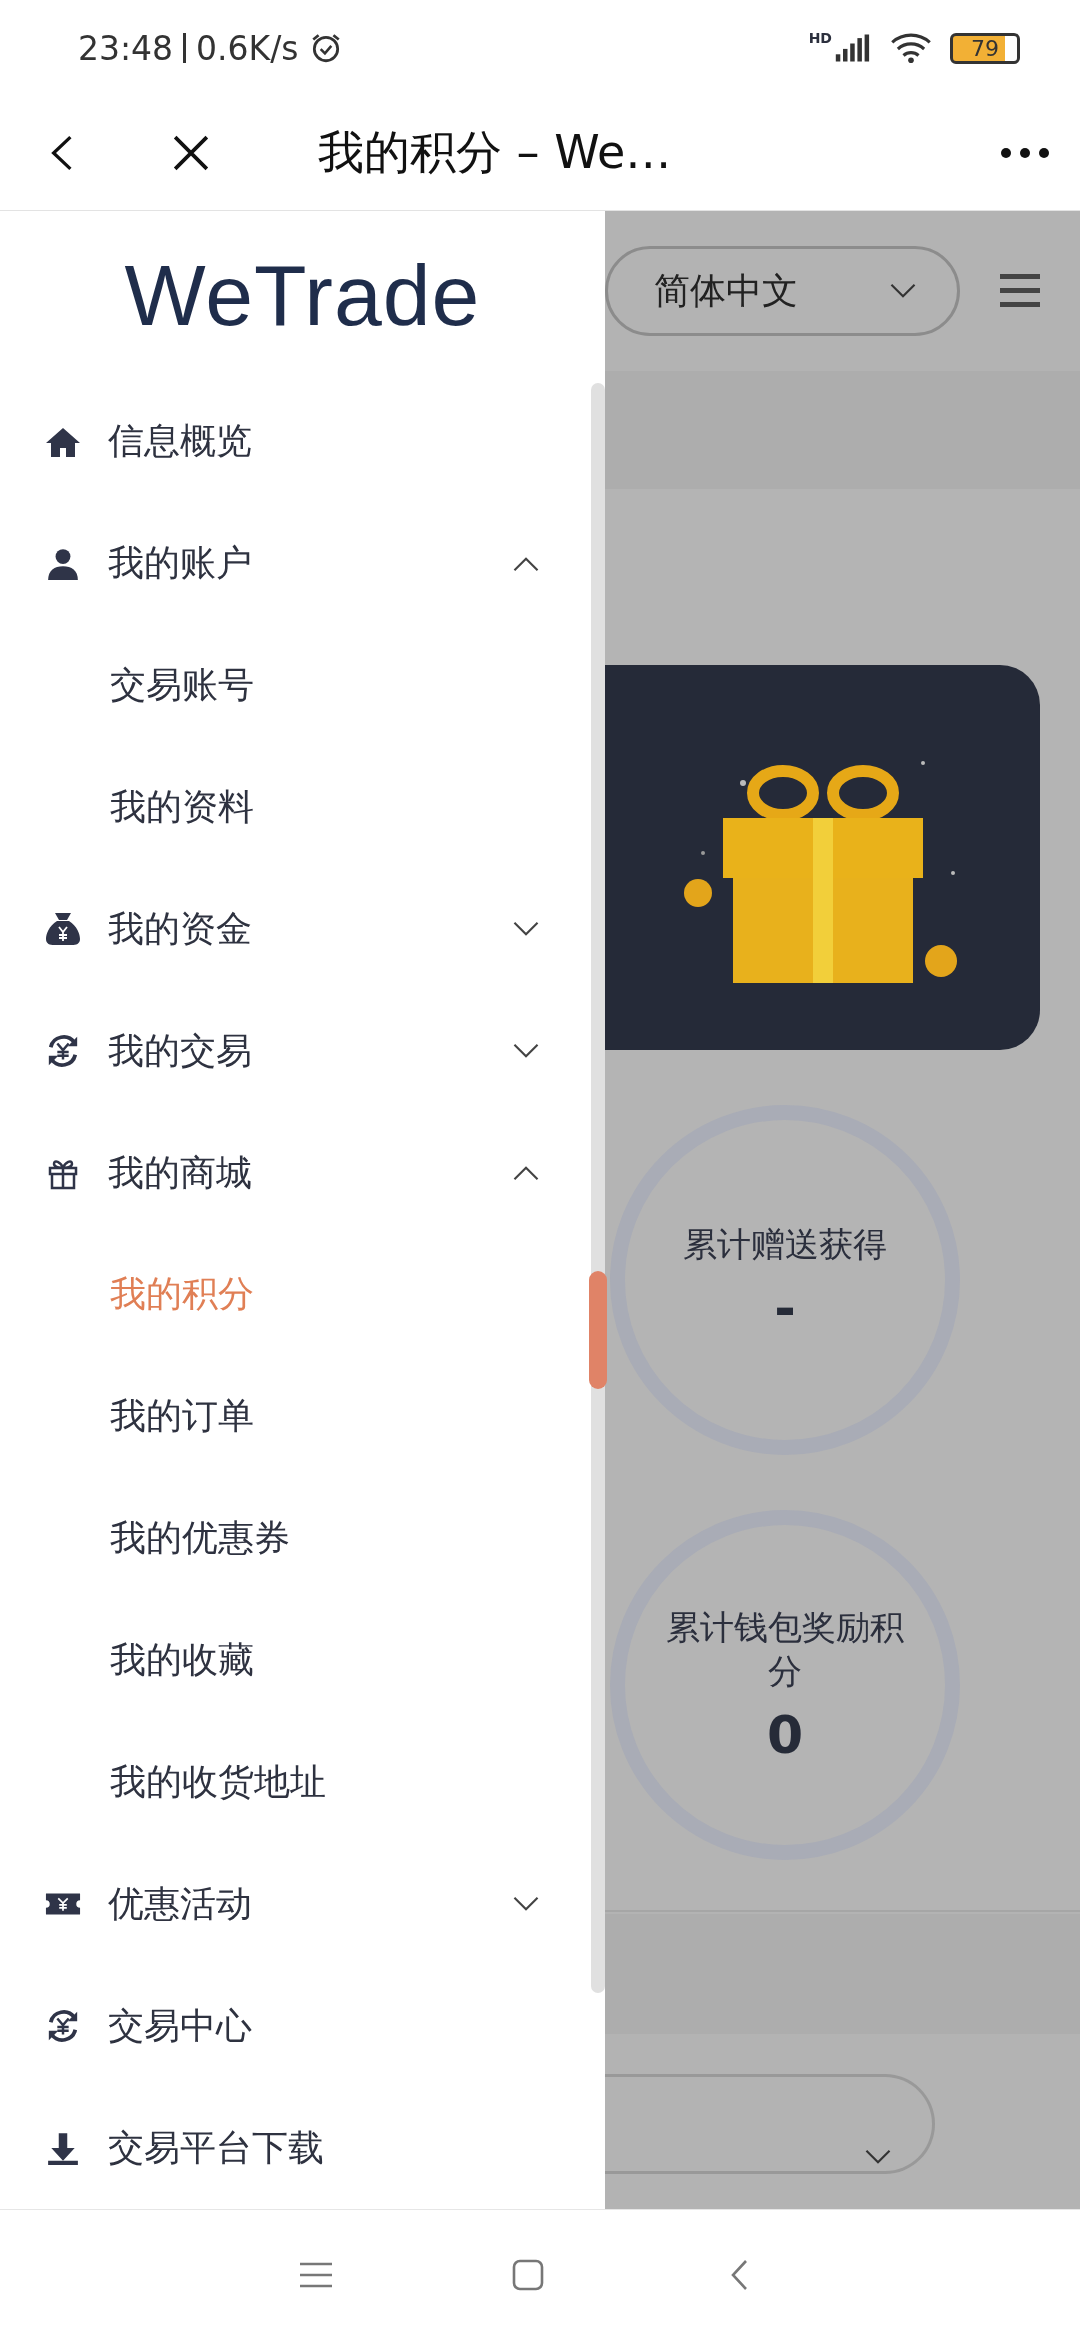 This screenshot has width=1080, height=2340. Describe the element at coordinates (785, 1649) in the screenshot. I see `stat-label: 累计钱包奖励积分` at that location.